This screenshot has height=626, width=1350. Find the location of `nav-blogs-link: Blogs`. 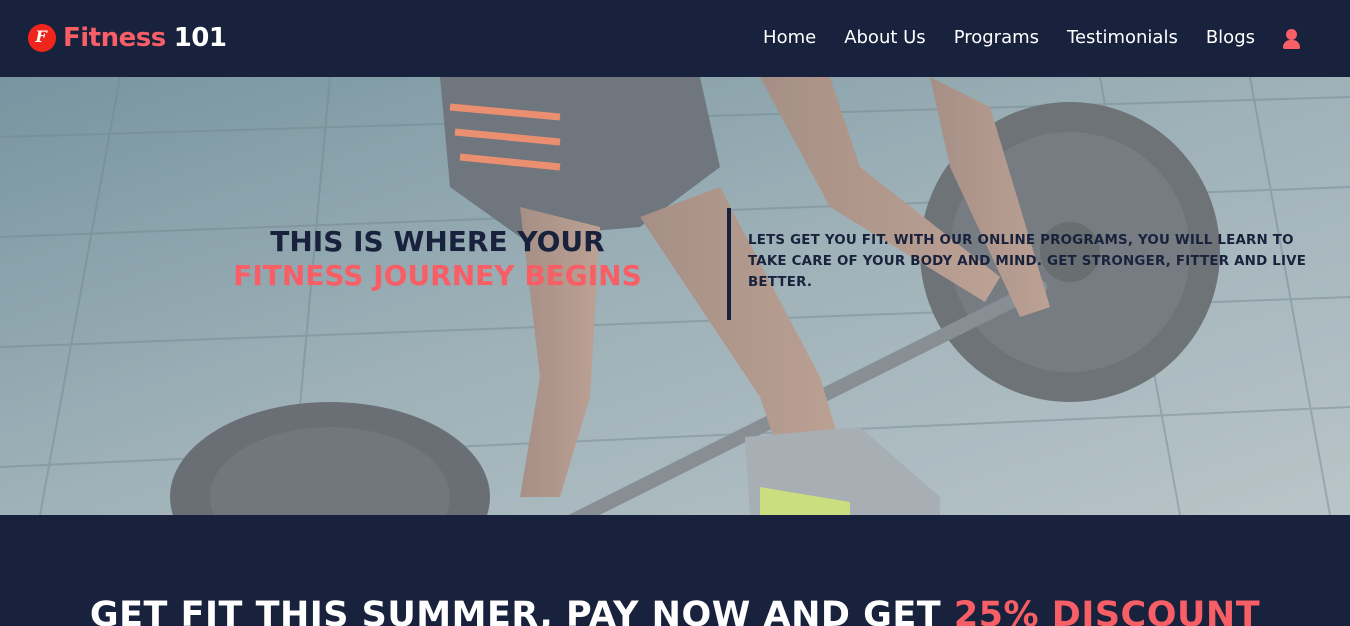

nav-blogs-link: Blogs is located at coordinates (1230, 38).